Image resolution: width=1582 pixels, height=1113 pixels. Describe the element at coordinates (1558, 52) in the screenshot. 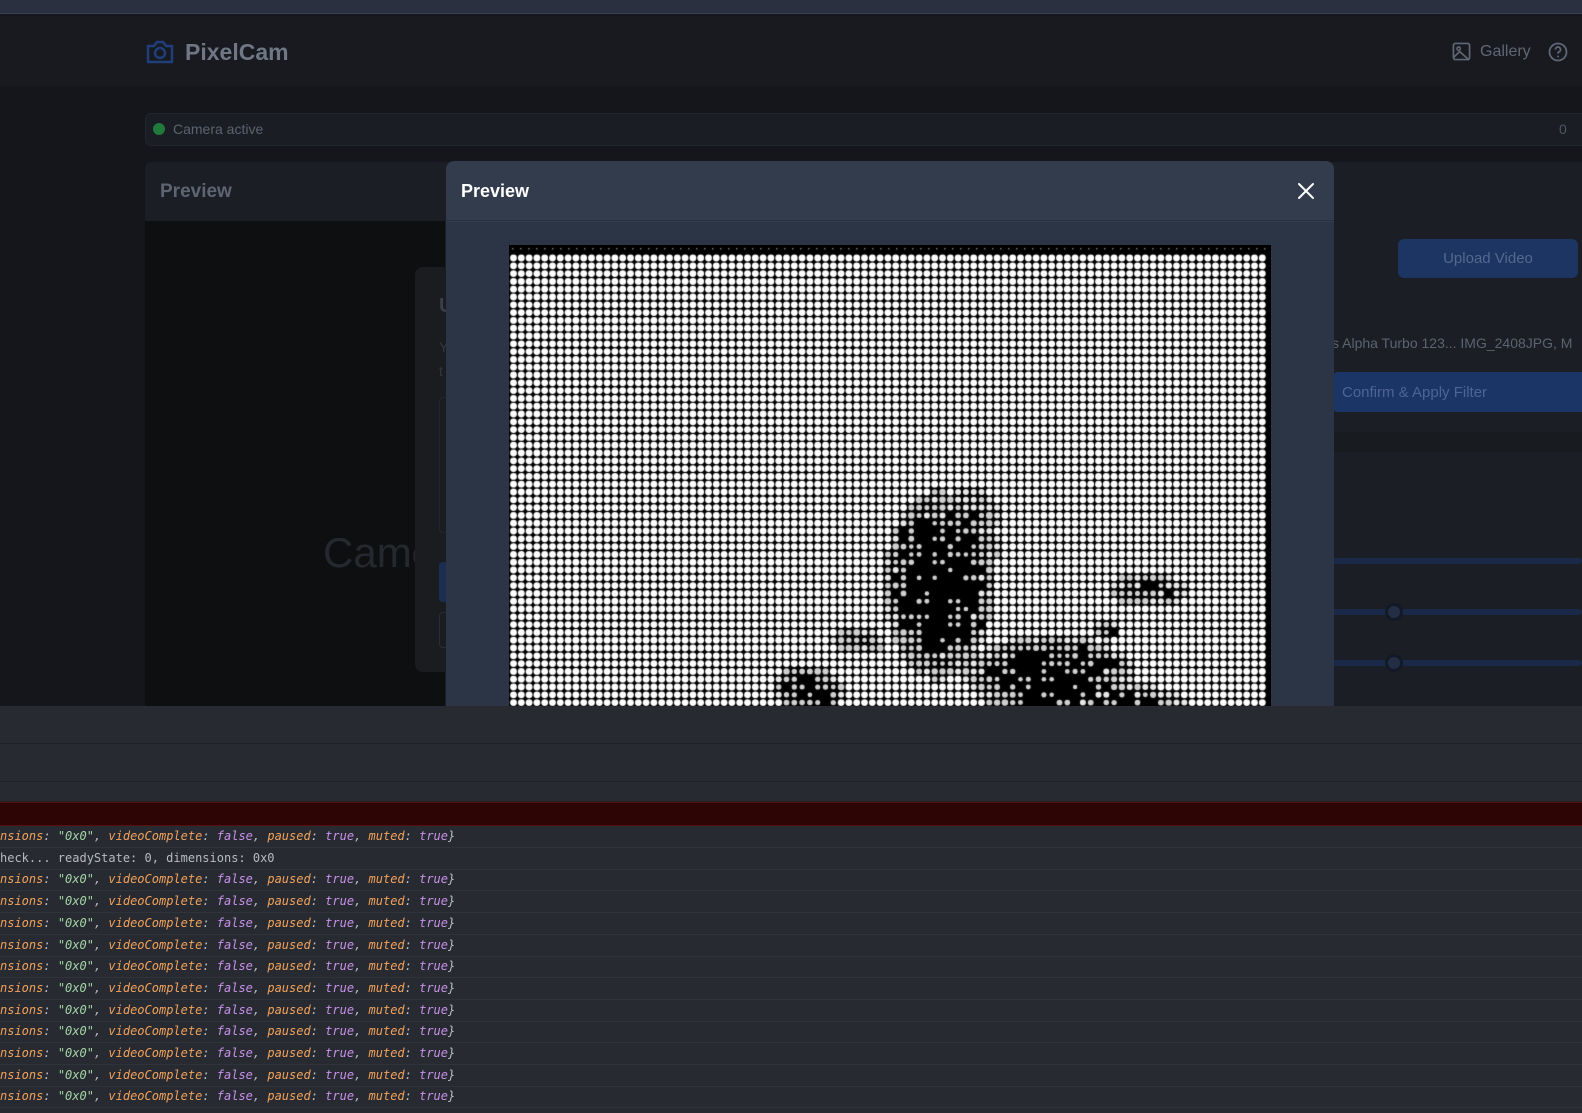

I see `help-icon` at that location.